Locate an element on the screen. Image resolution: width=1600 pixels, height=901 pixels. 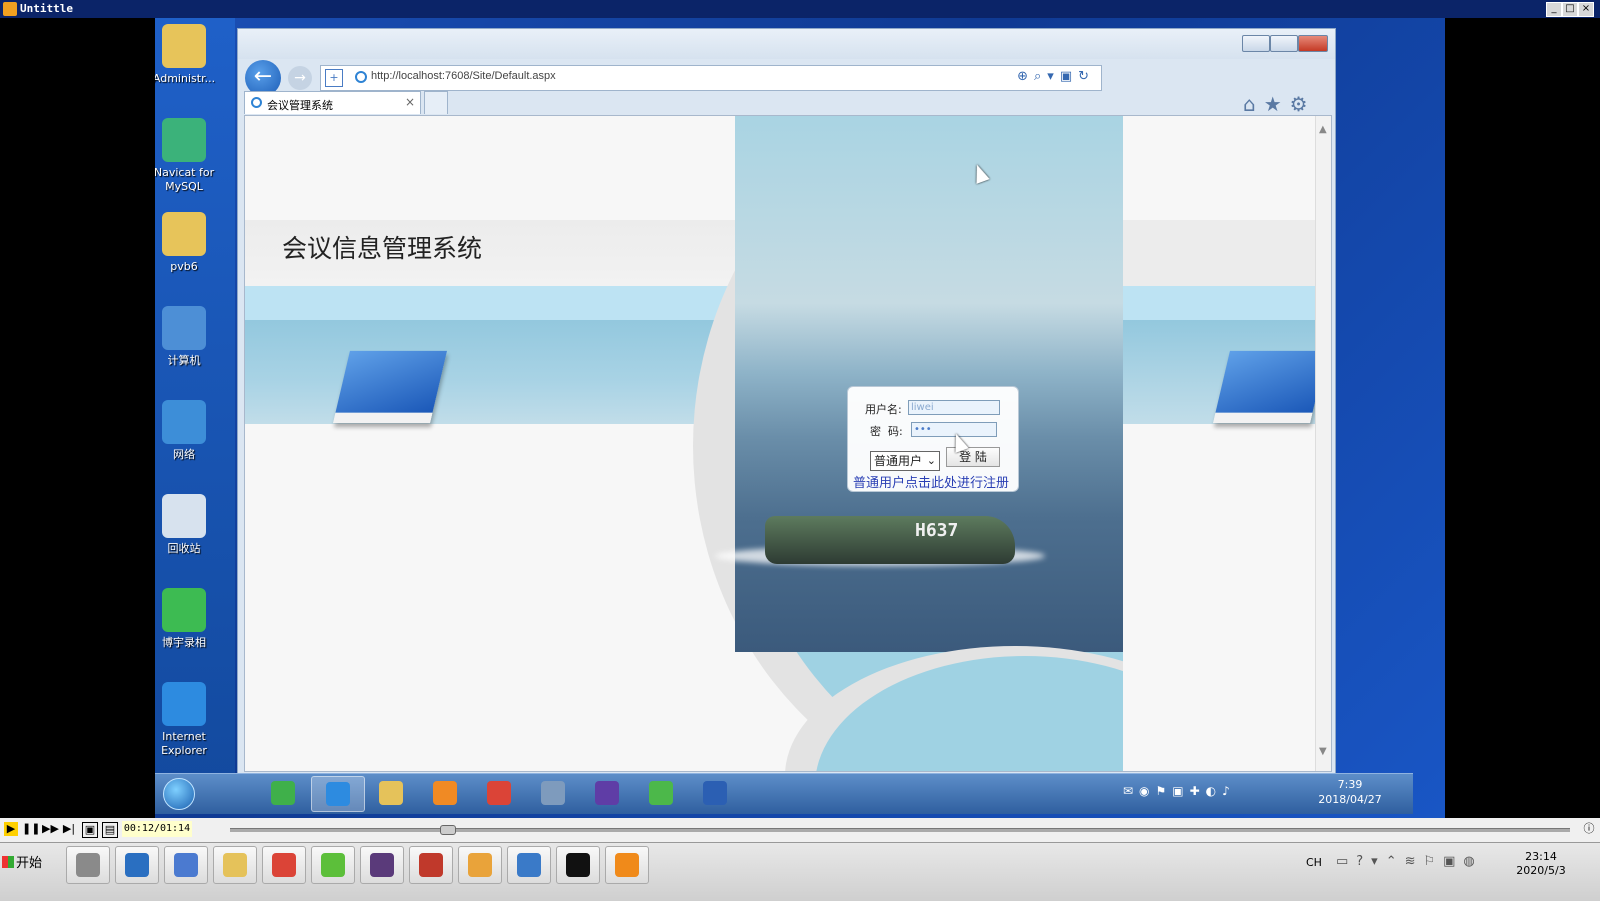
start-label: 开始 is located at coordinates (29, 863).